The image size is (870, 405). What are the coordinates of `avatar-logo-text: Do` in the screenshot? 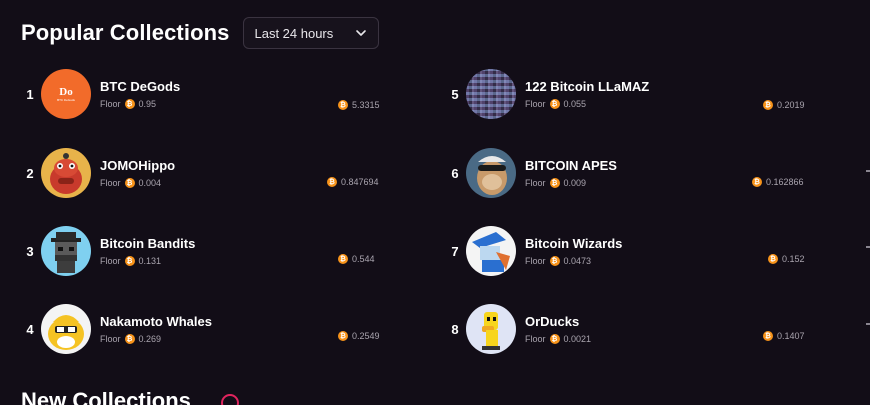 It's located at (66, 92).